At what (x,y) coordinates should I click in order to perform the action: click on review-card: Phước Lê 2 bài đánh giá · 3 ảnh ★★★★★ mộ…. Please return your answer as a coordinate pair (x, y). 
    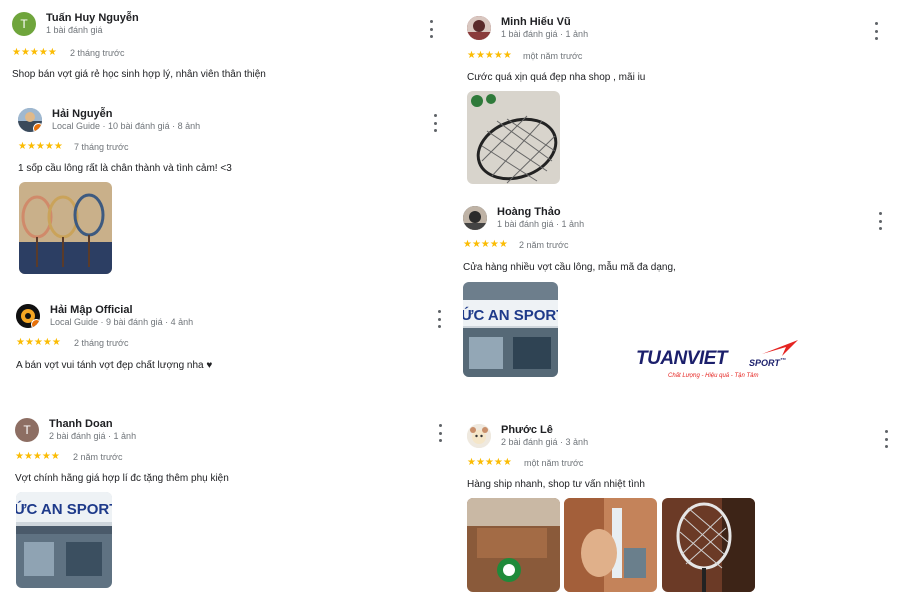
    Looking at the image, I should click on (679, 510).